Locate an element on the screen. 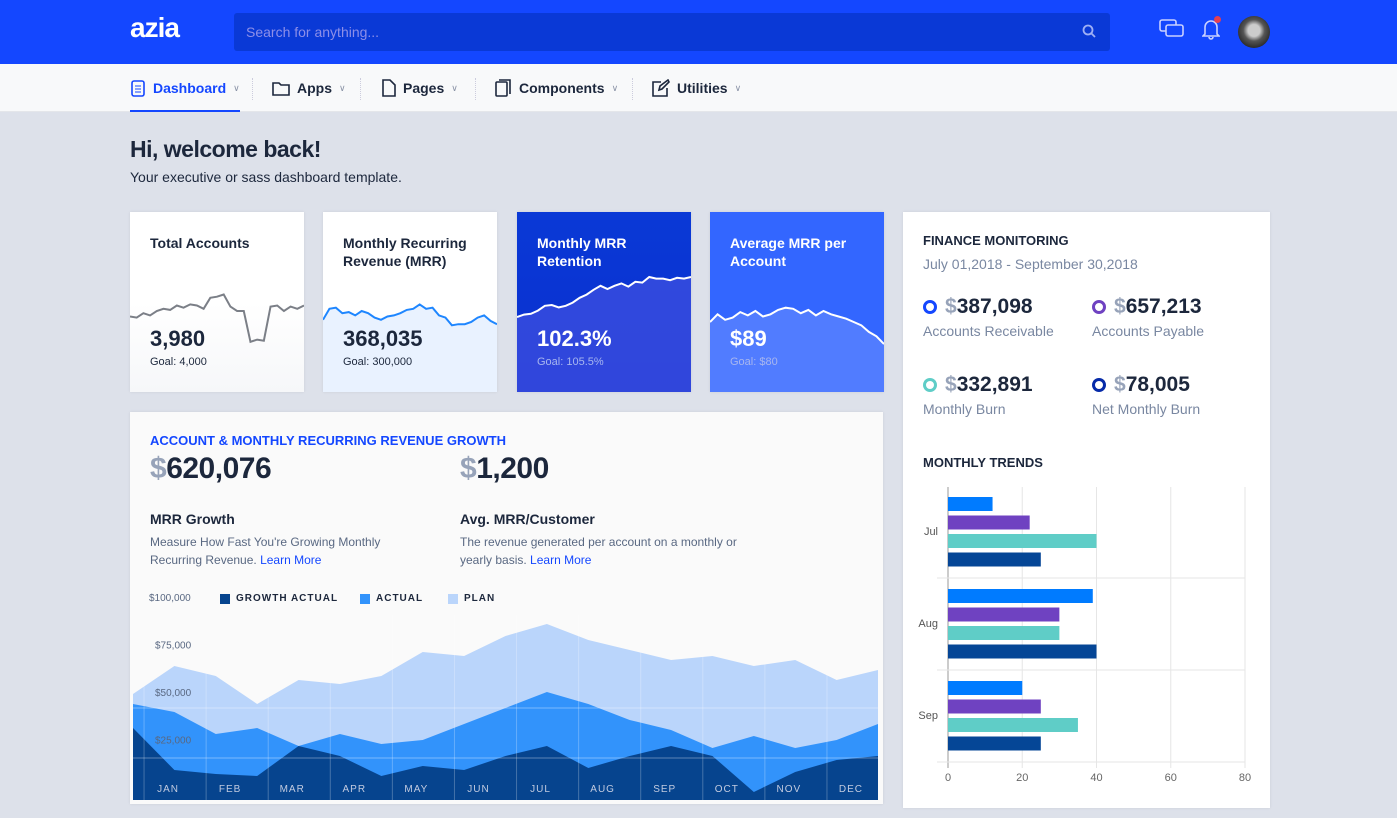 The image size is (1397, 818). x-tick-label: 80 is located at coordinates (1245, 778).